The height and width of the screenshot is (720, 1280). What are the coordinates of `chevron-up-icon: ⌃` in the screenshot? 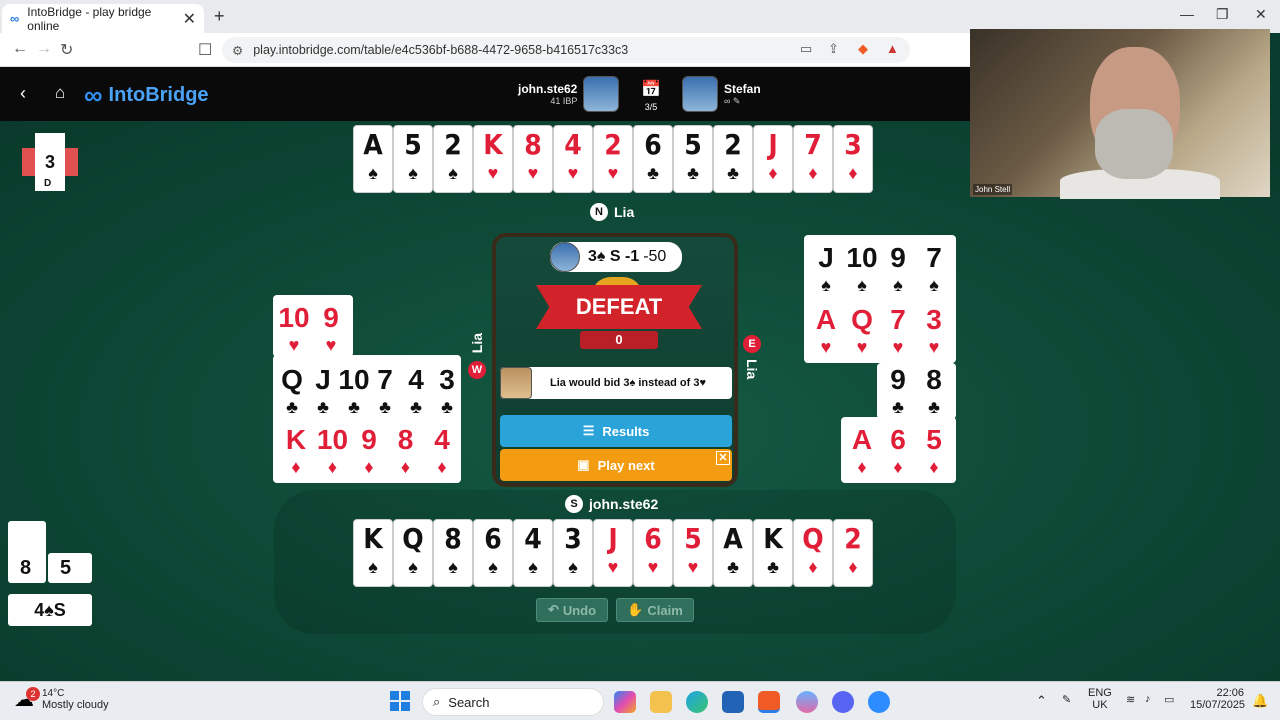 It's located at (1041, 701).